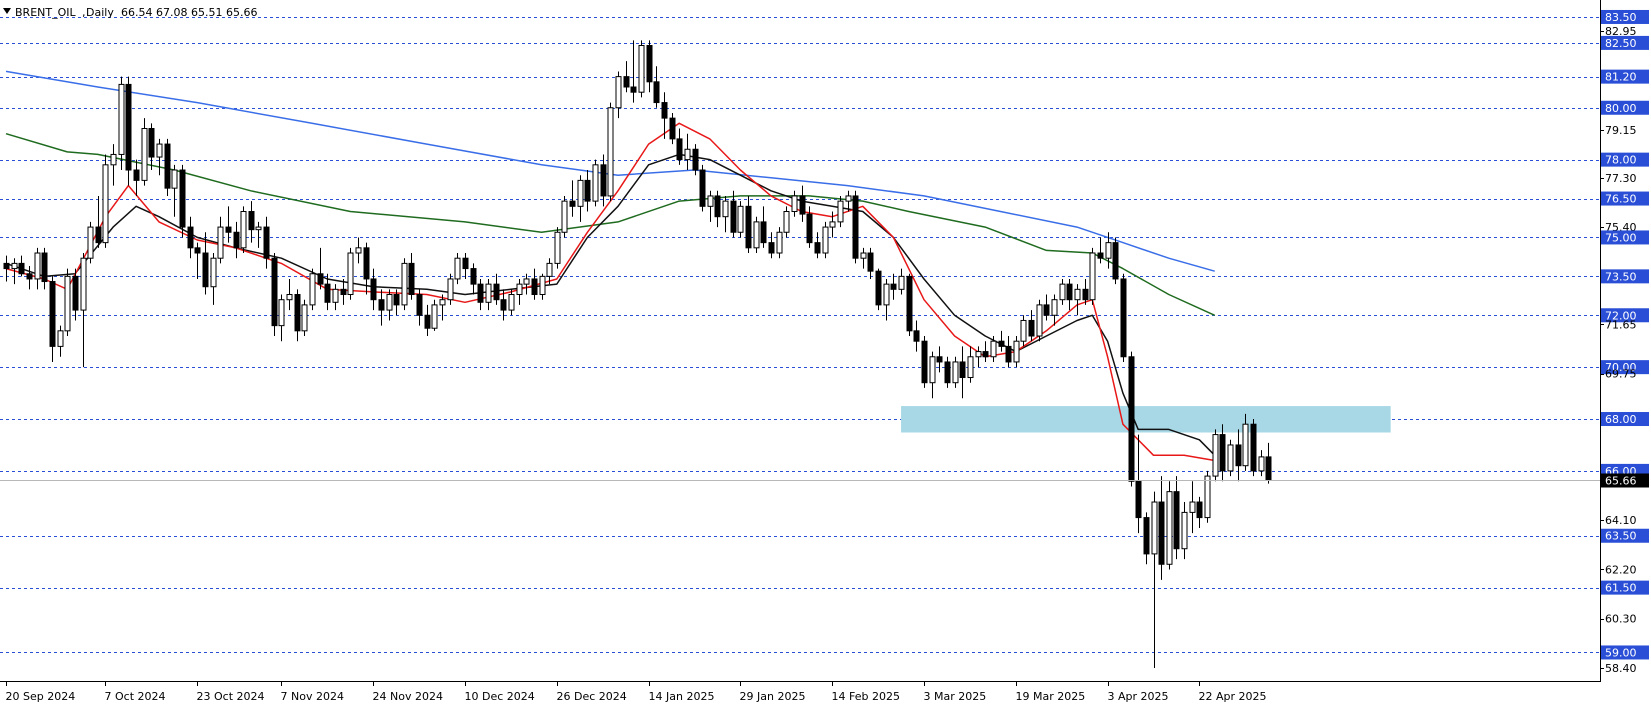 This screenshot has height=707, width=1651. I want to click on price-tick-label: 69.75, so click(1621, 374).